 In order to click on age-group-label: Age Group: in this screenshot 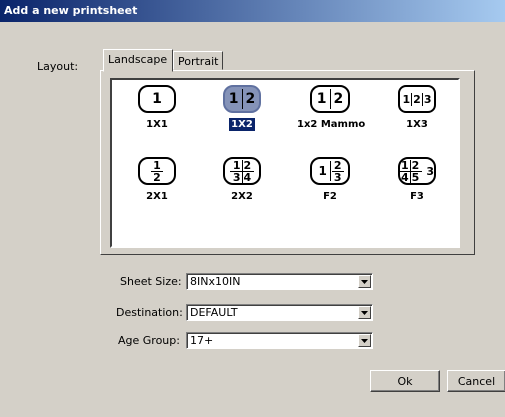, I will do `click(149, 340)`.